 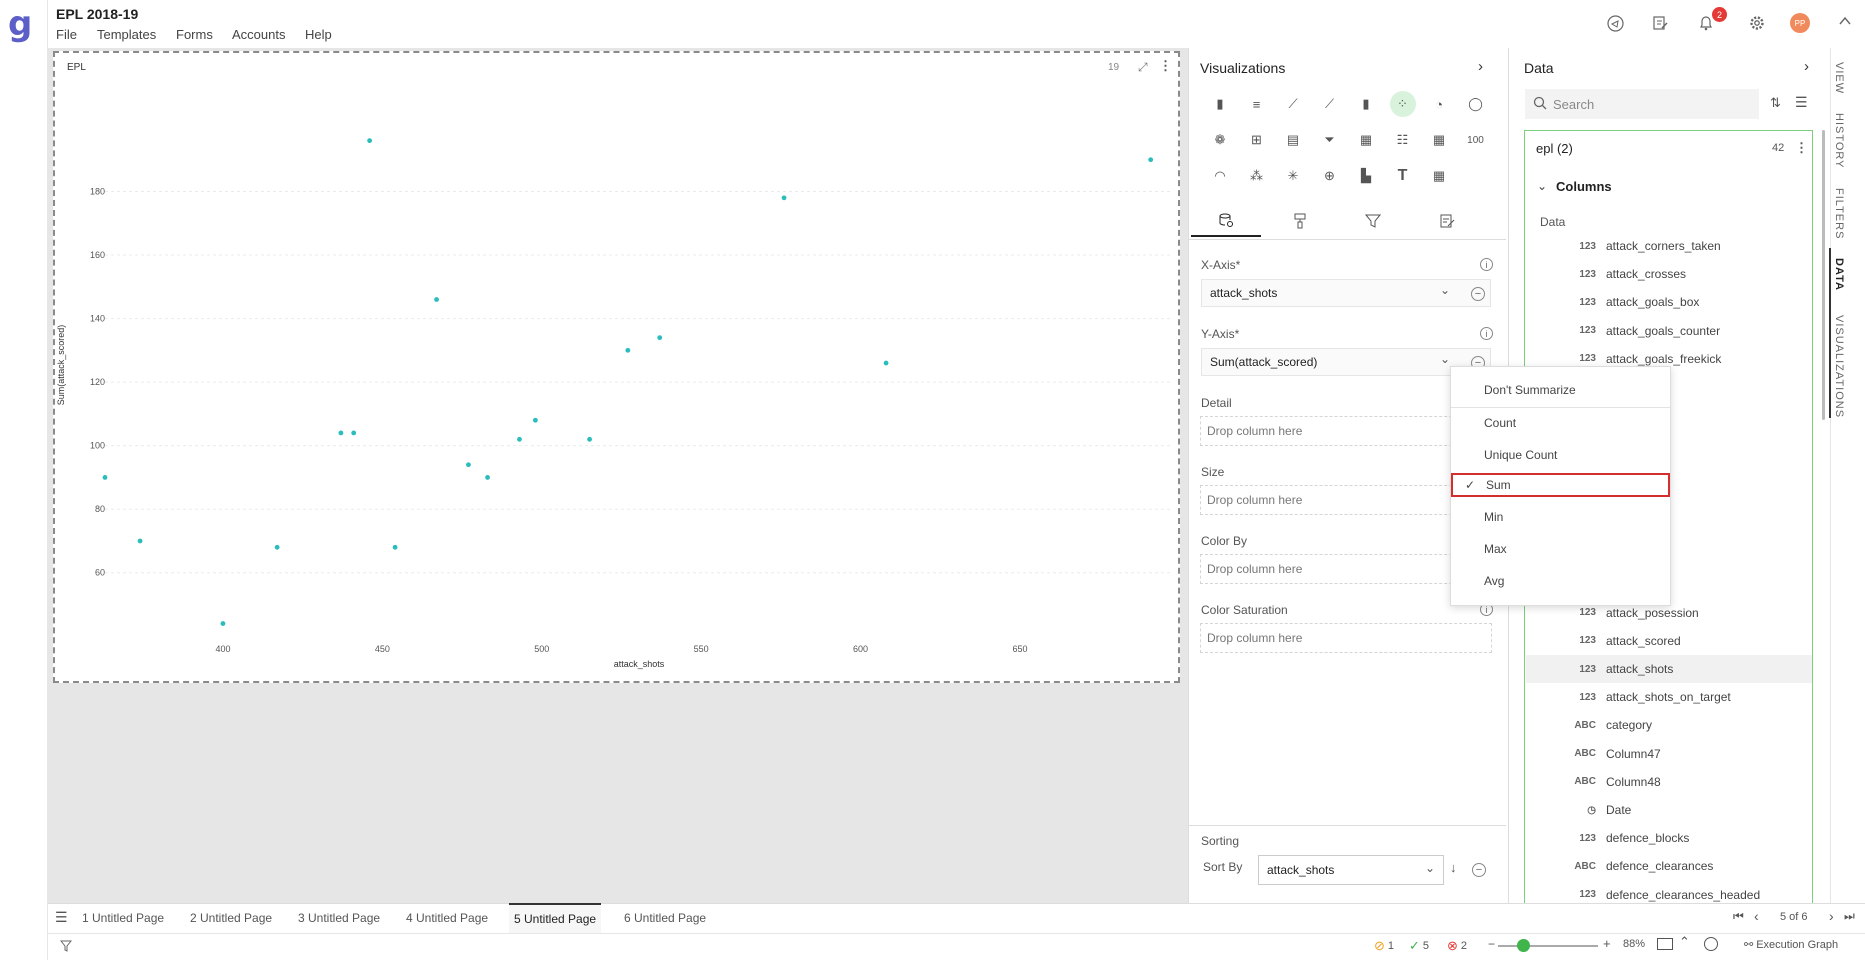 What do you see at coordinates (1669, 725) in the screenshot?
I see `column-item: ABC category` at bounding box center [1669, 725].